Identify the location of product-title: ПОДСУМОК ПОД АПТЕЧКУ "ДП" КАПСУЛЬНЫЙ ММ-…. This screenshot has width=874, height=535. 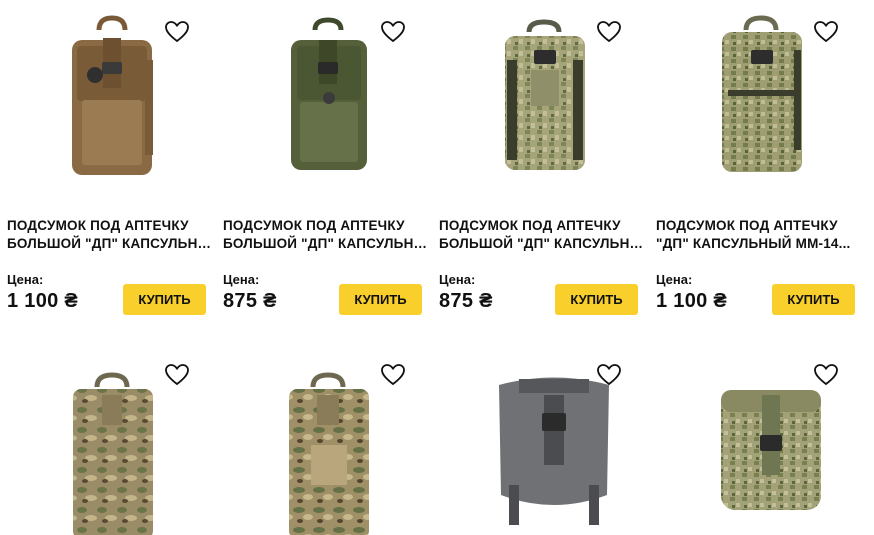
(758, 235).